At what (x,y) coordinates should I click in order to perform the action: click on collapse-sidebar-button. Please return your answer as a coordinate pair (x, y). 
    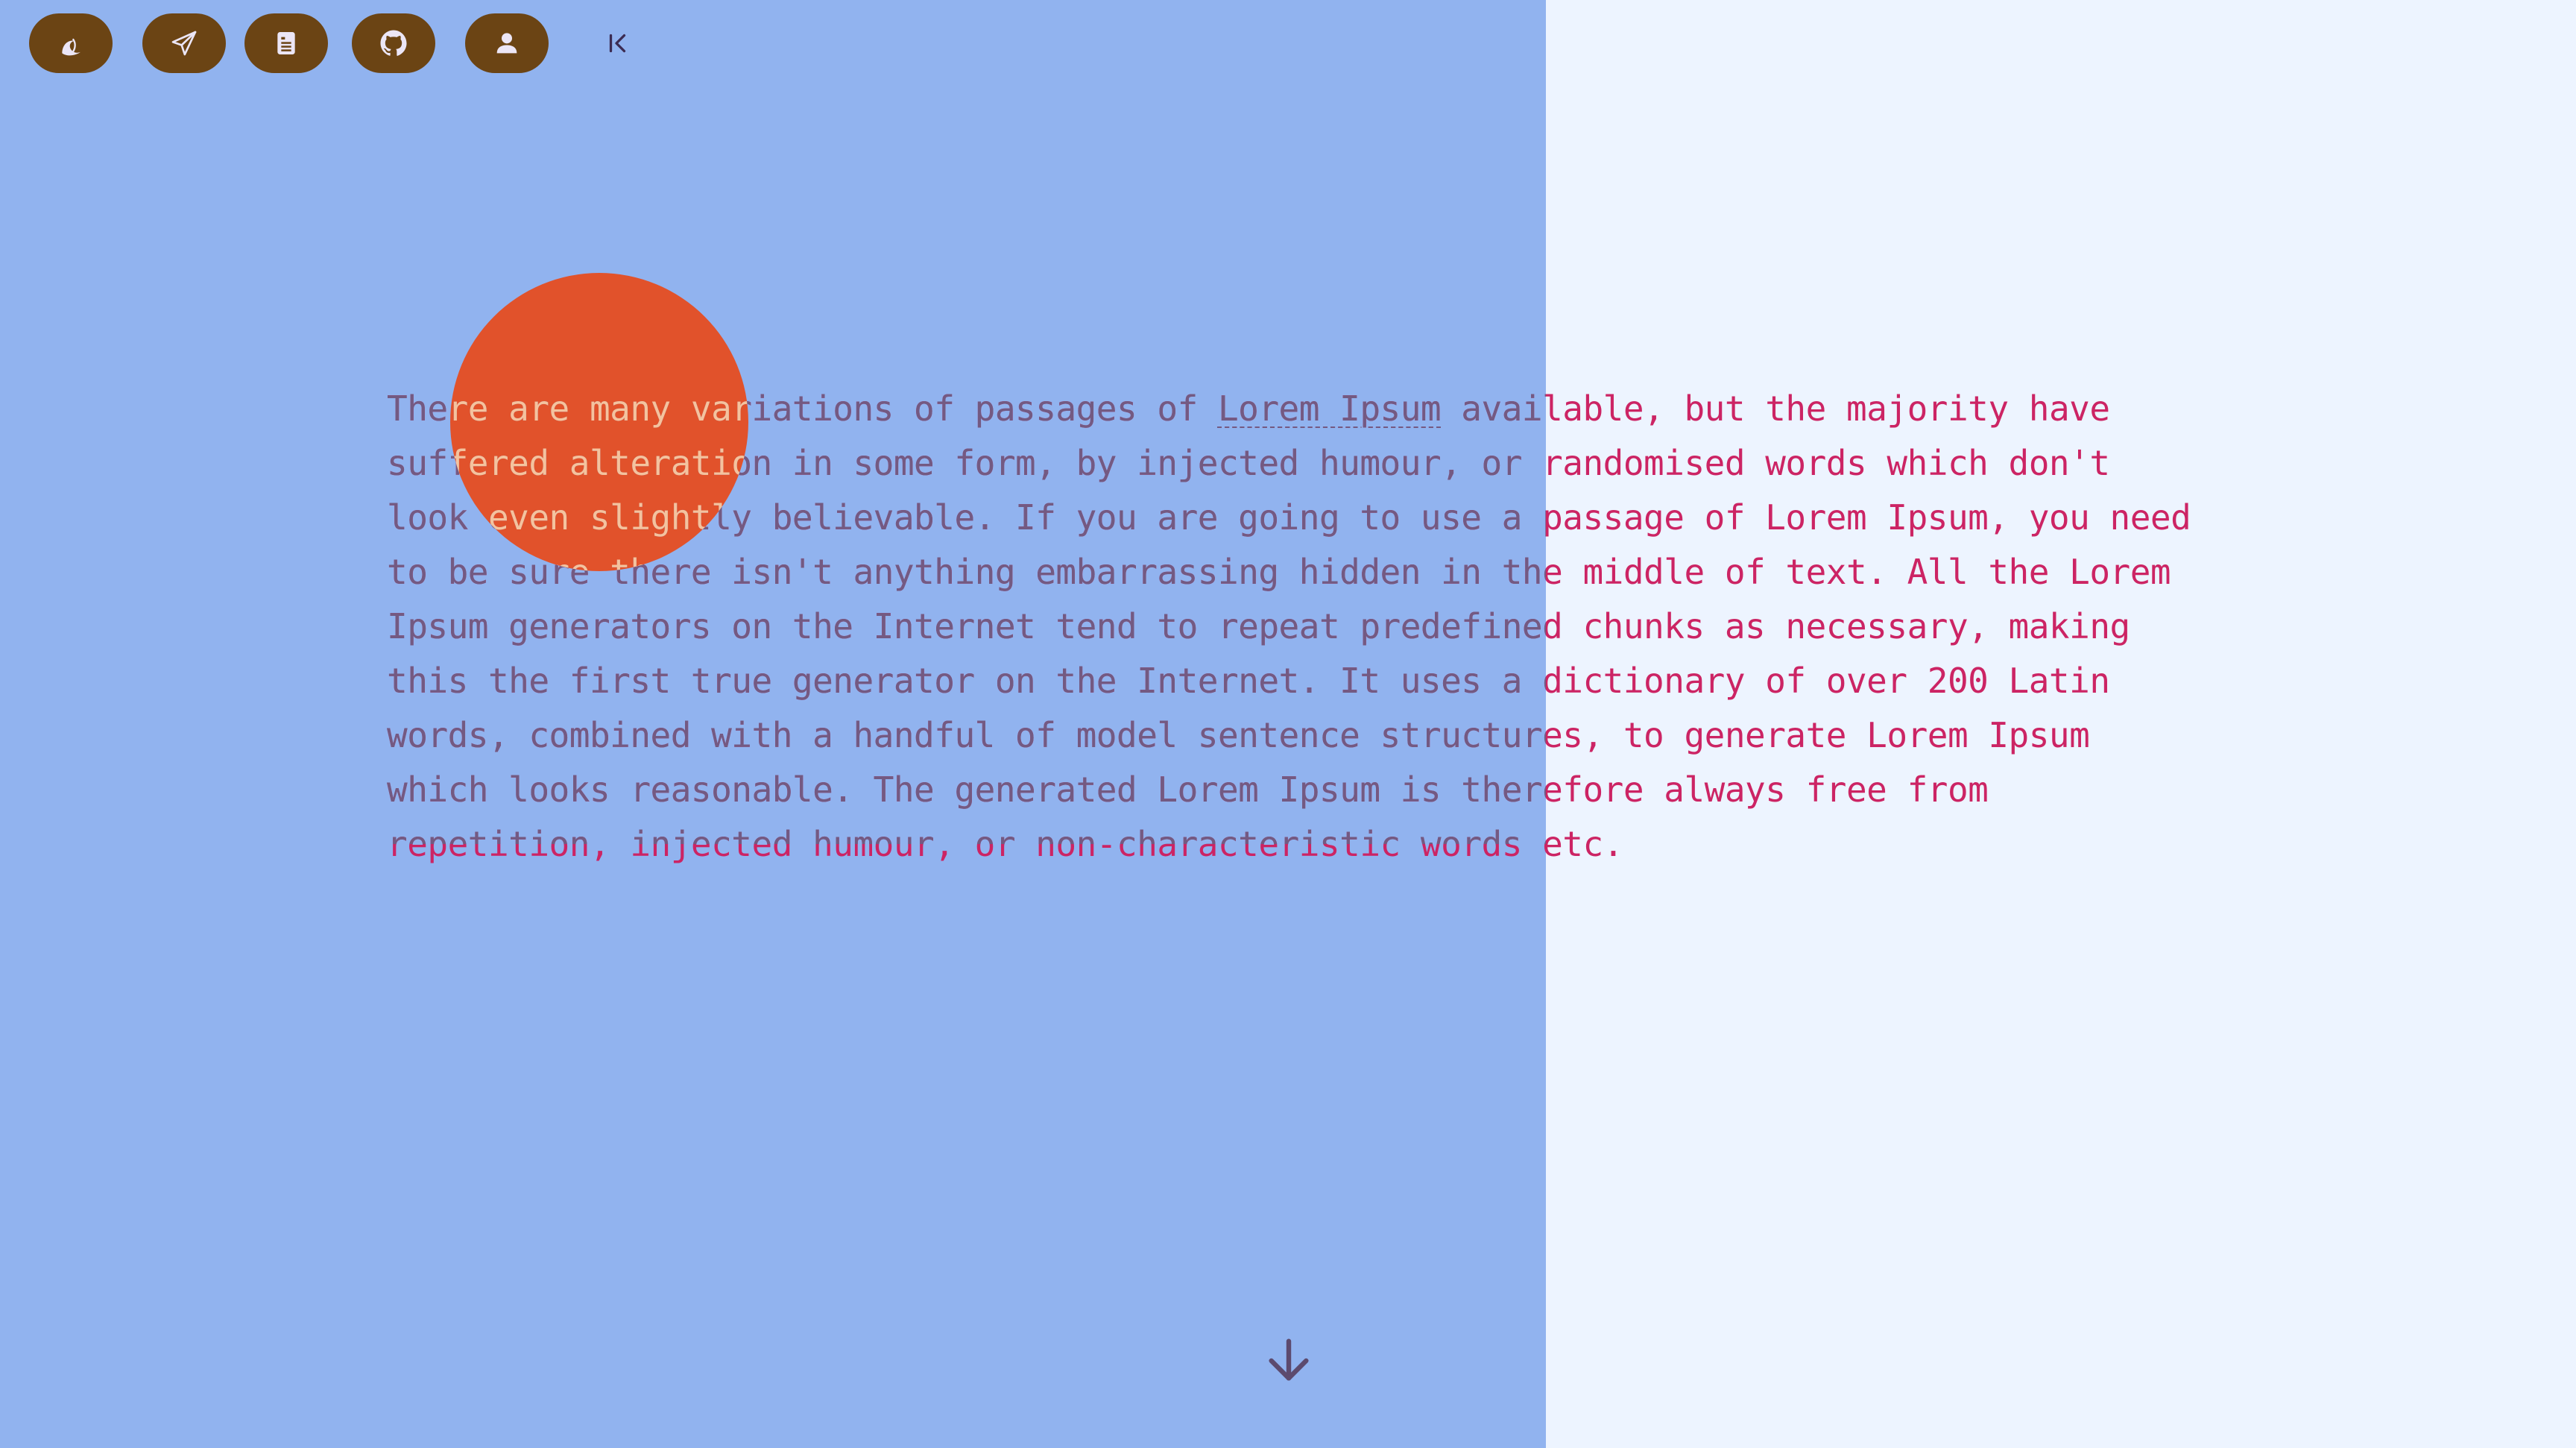
    Looking at the image, I should click on (619, 43).